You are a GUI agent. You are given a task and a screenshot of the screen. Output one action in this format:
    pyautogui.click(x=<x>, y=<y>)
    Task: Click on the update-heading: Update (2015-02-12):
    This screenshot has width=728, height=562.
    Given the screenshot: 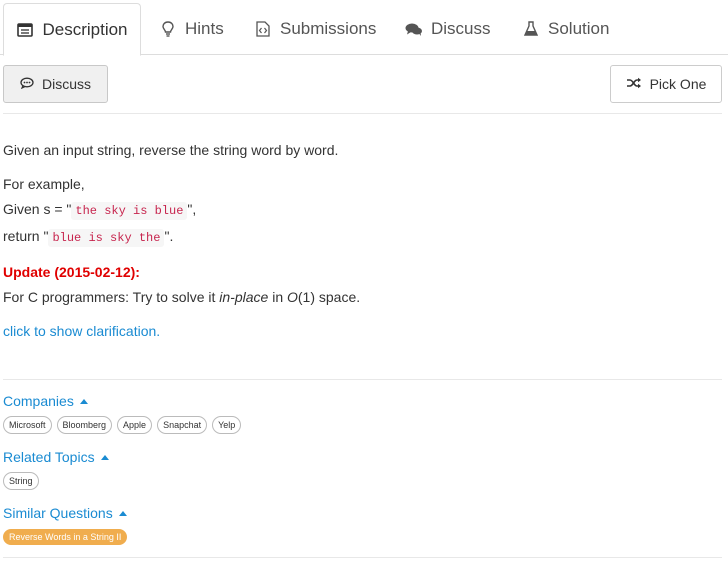 What is the action you would take?
    pyautogui.click(x=71, y=272)
    